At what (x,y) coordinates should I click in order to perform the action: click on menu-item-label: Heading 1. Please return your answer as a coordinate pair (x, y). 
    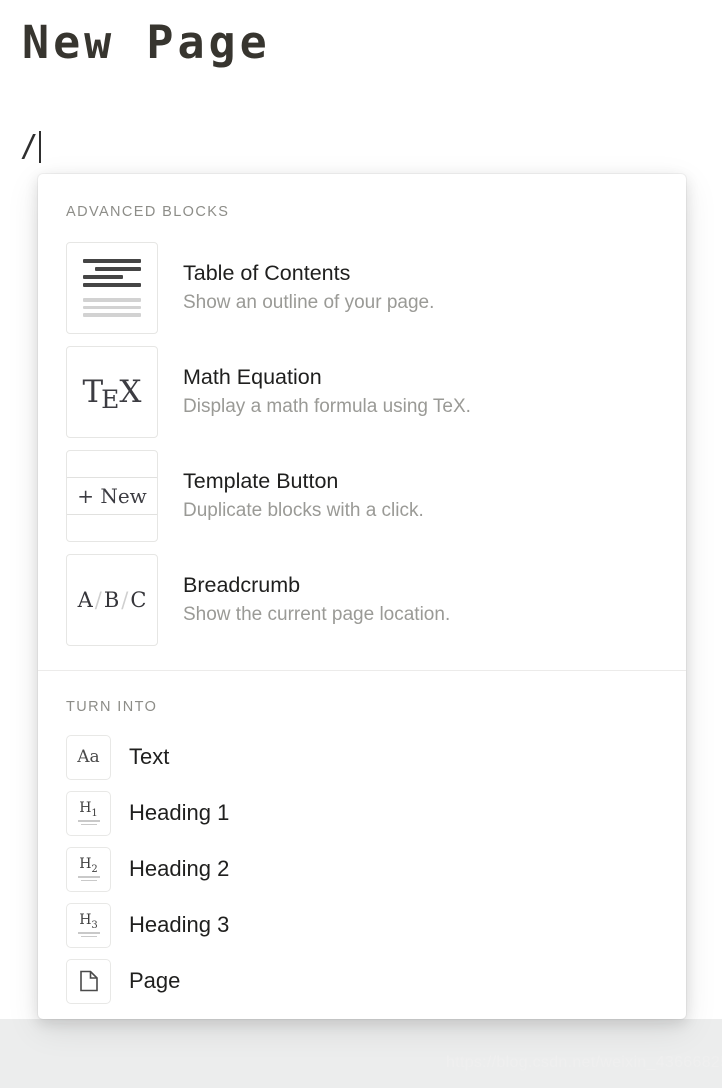
    Looking at the image, I should click on (179, 812).